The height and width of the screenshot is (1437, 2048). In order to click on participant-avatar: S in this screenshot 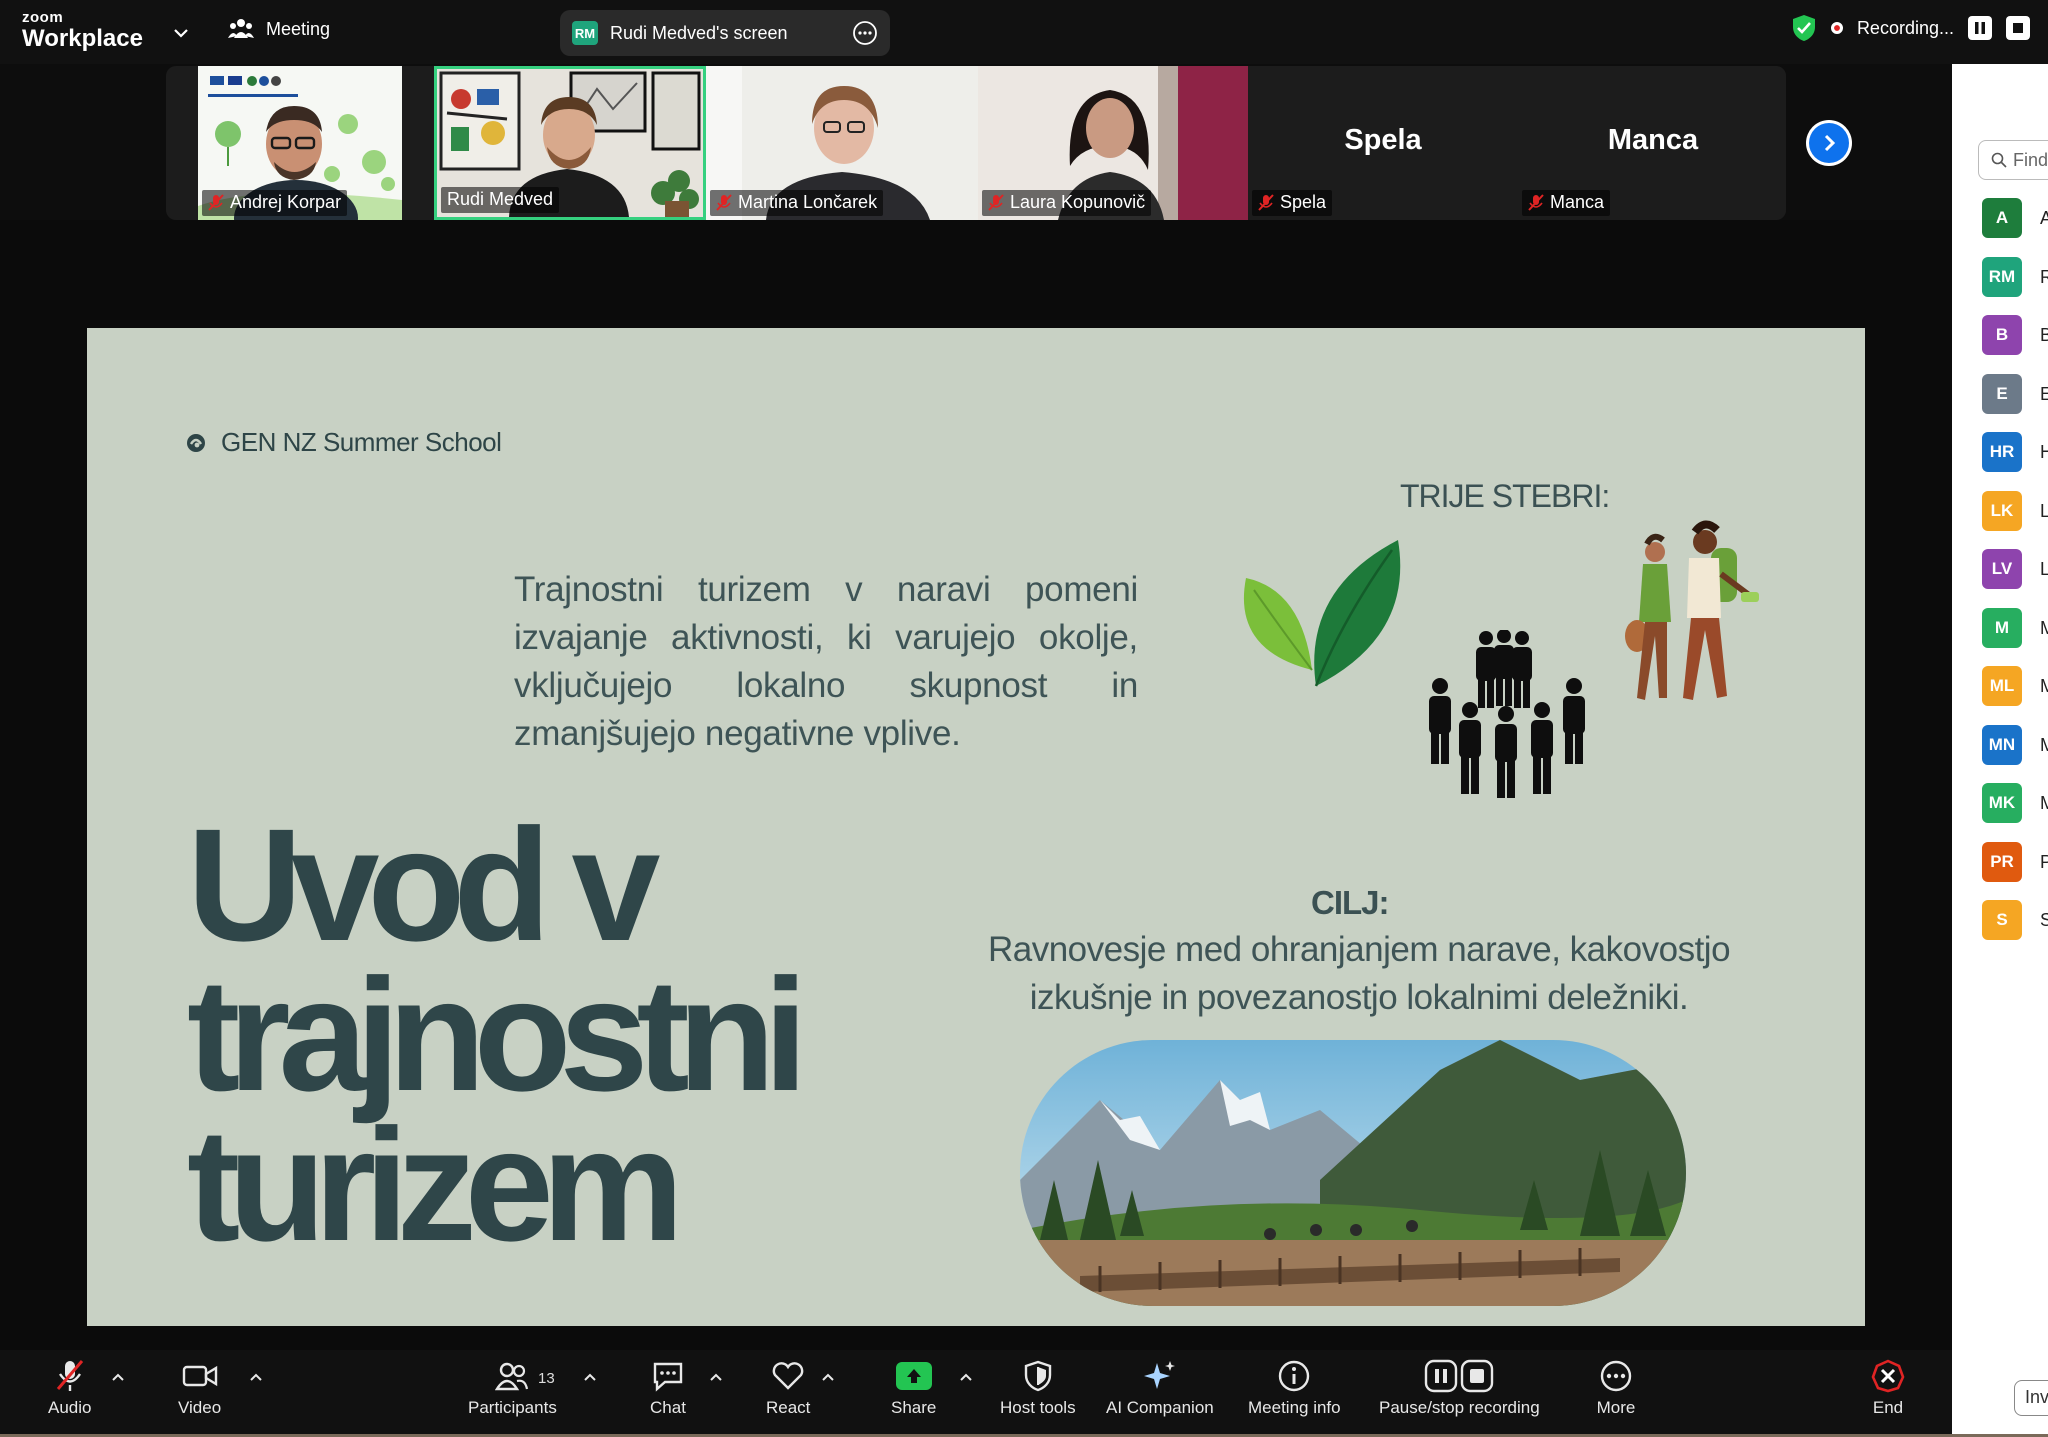, I will do `click(2002, 920)`.